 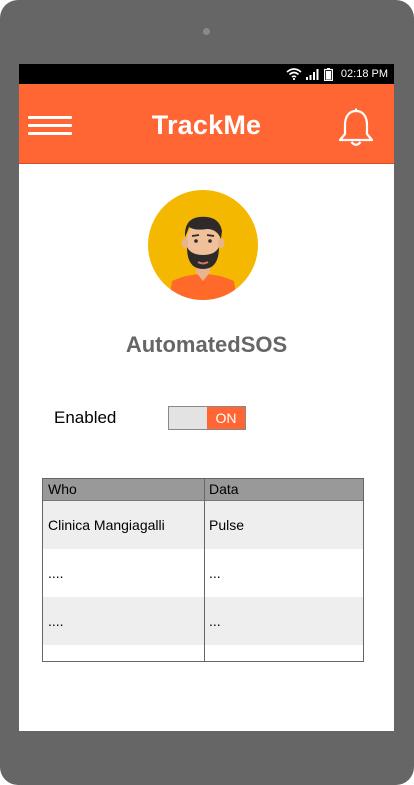 What do you see at coordinates (226, 418) in the screenshot?
I see `toggle-on-indicator: ON` at bounding box center [226, 418].